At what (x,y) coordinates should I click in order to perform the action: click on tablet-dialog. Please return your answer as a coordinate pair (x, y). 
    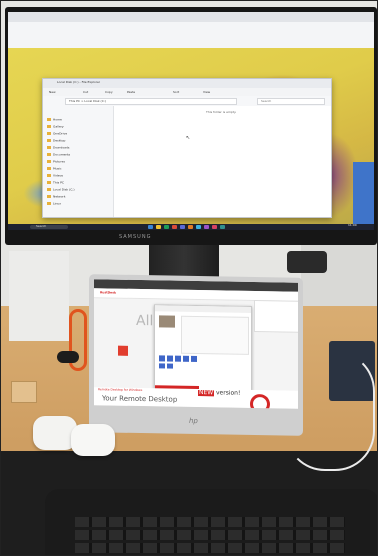
    Looking at the image, I should click on (203, 349).